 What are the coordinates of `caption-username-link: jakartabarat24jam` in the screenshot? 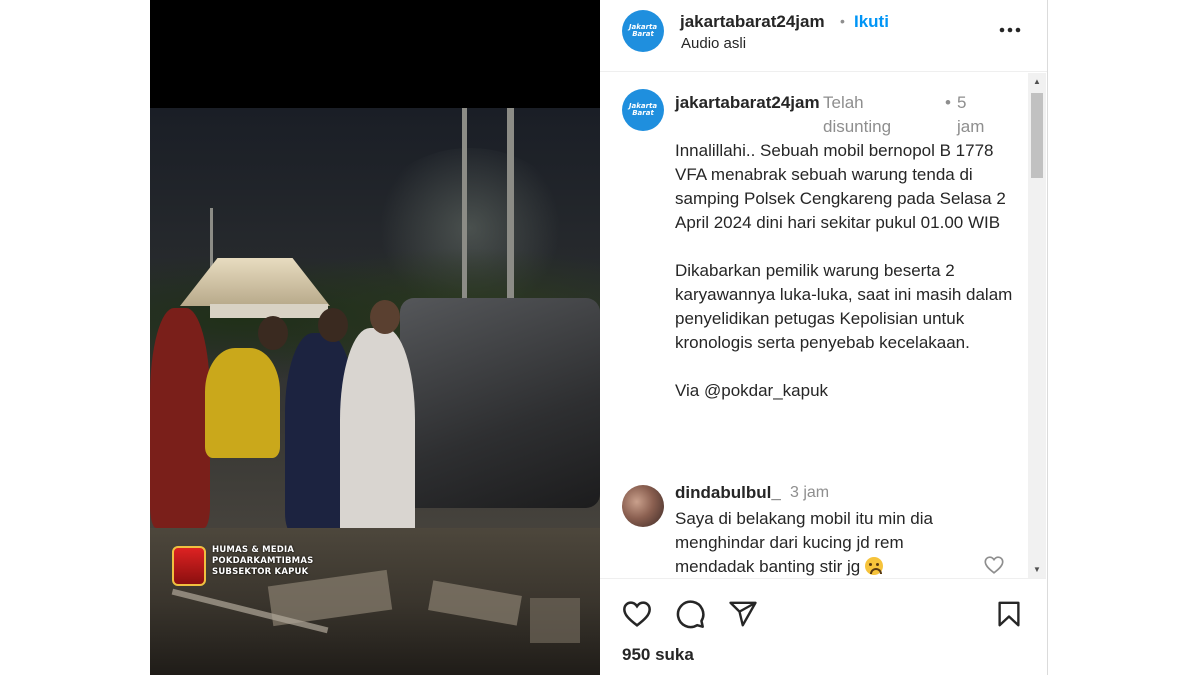 It's located at (750, 103).